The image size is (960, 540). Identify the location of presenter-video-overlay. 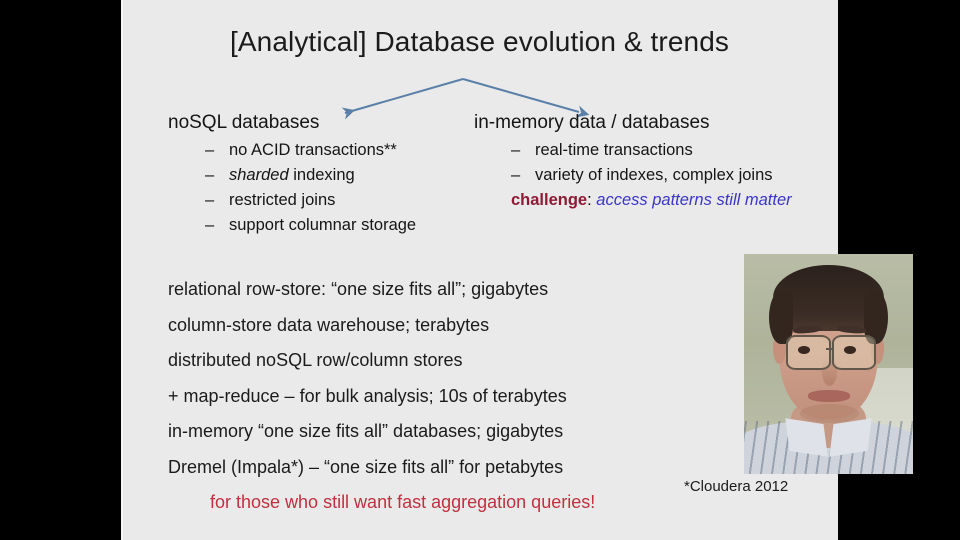
(828, 364).